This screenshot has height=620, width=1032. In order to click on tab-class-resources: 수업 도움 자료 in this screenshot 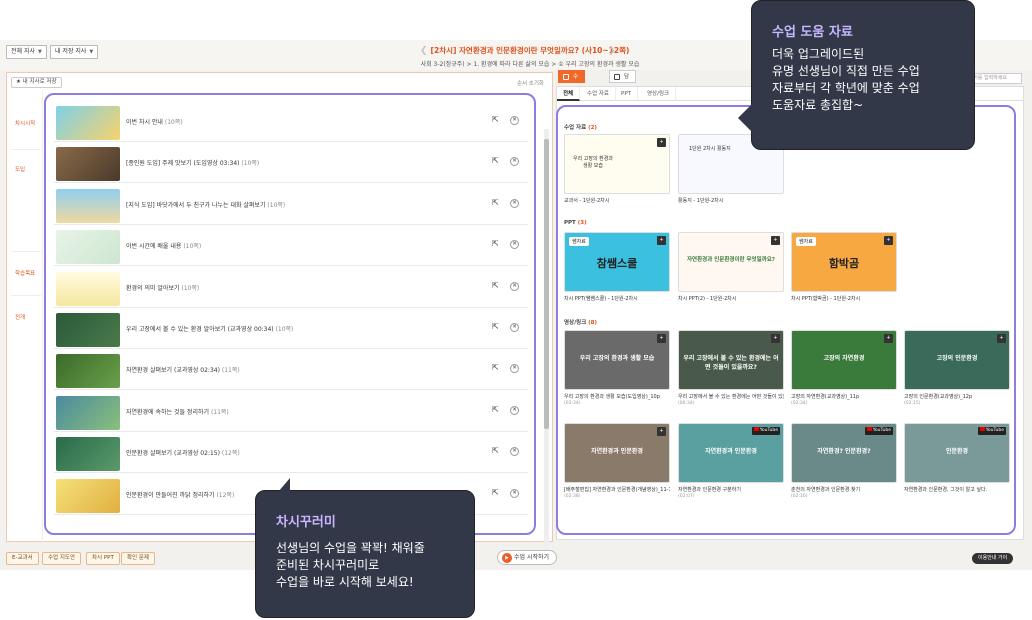, I will do `click(572, 107)`.